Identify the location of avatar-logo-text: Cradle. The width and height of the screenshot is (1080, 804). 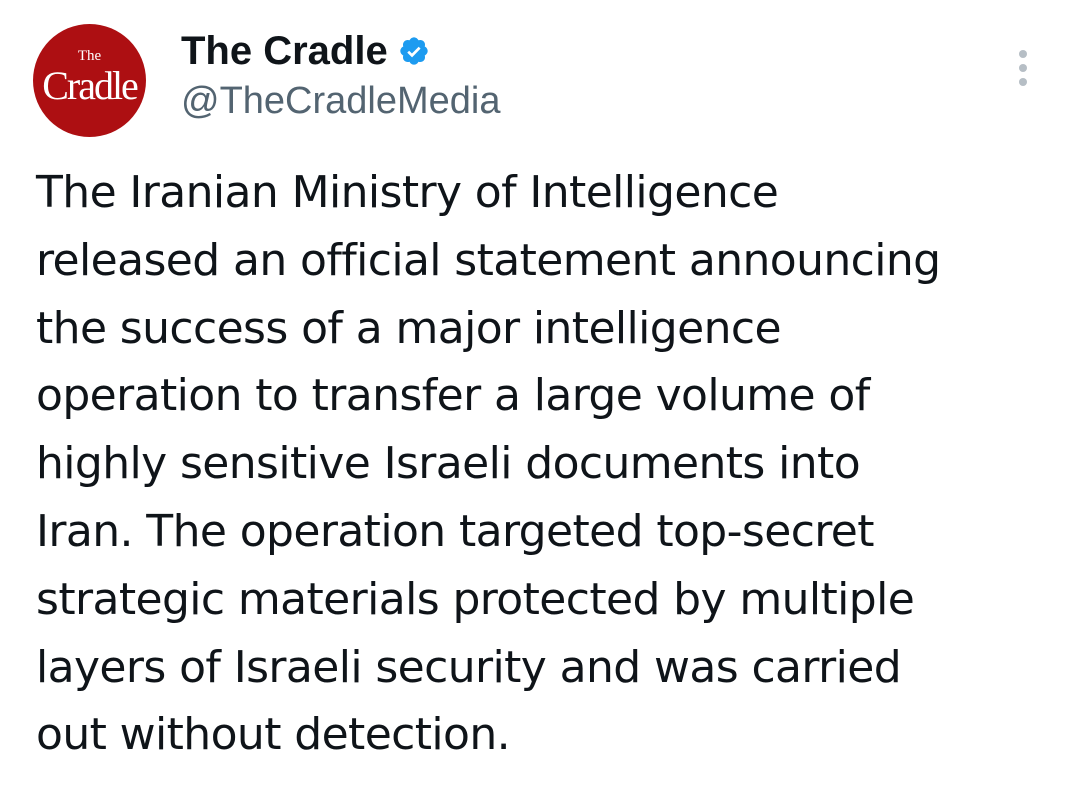
(90, 85).